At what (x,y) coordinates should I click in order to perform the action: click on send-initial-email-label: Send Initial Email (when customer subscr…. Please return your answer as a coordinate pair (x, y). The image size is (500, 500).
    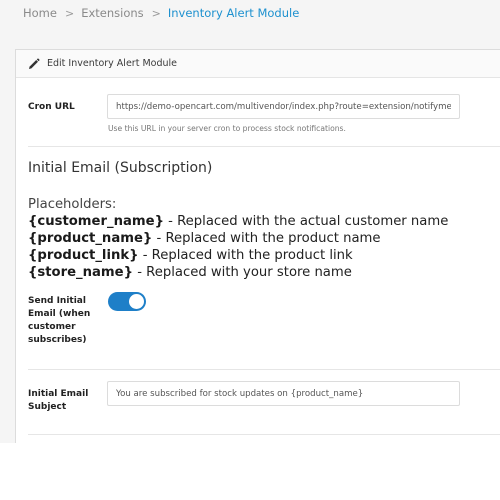
    Looking at the image, I should click on (59, 321).